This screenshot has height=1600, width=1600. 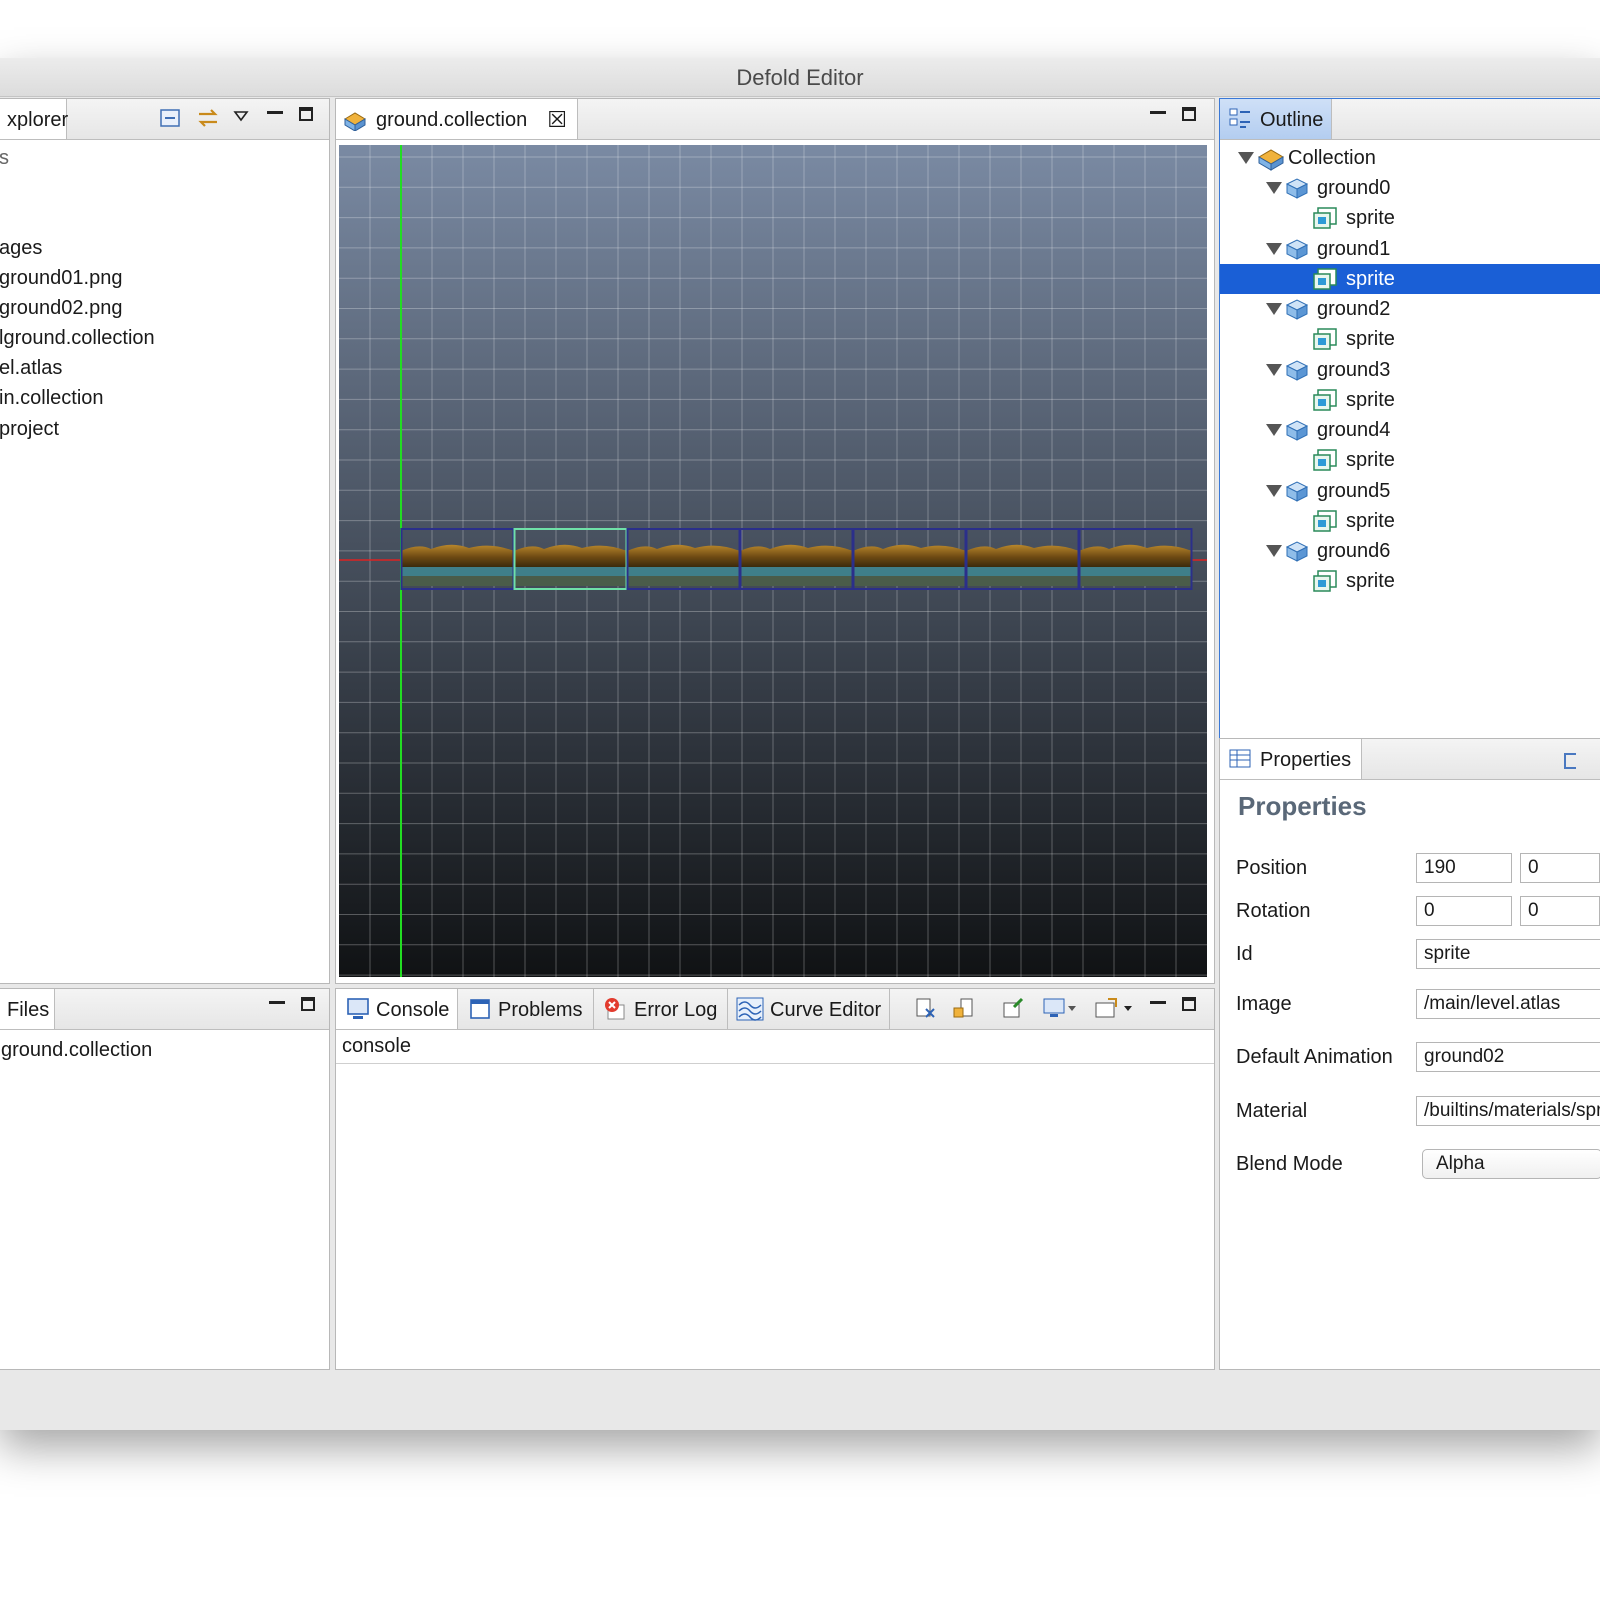 I want to click on tab-properties: Properties, so click(x=1291, y=759).